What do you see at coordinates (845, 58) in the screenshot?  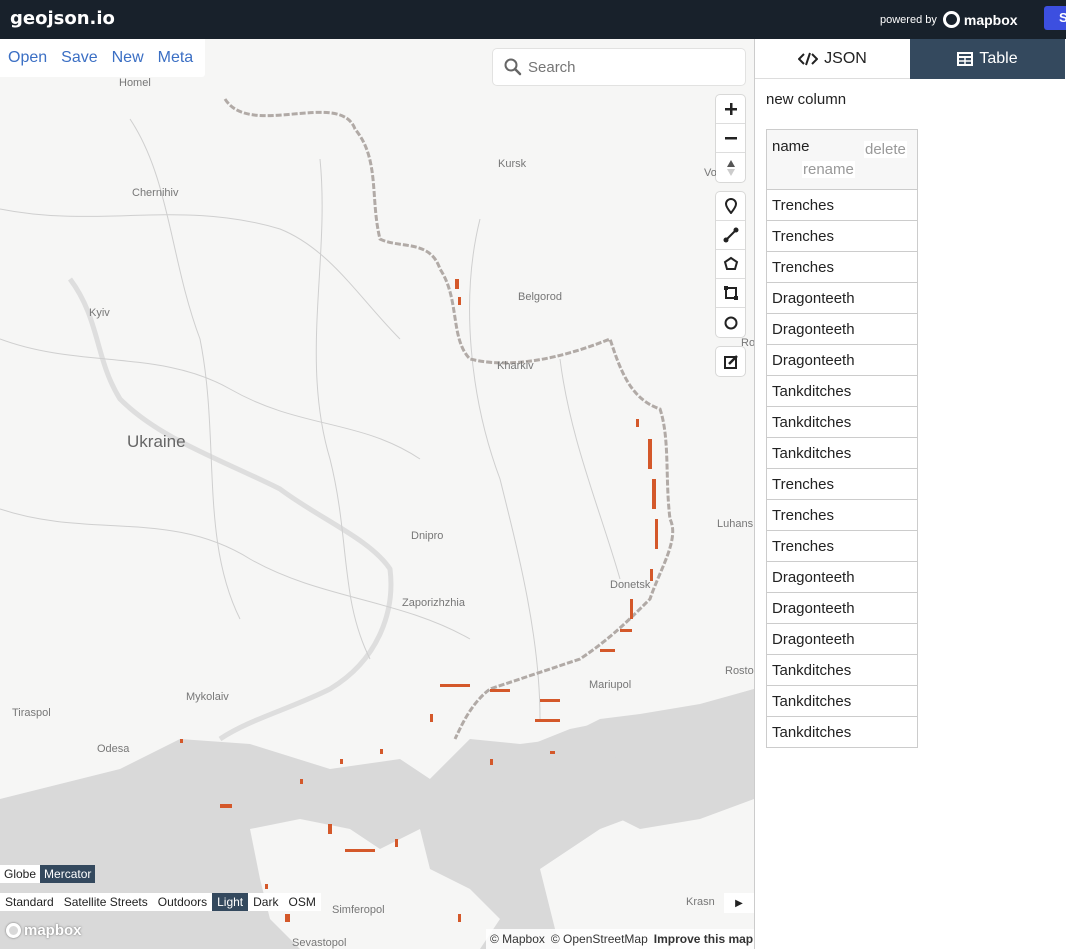 I see `tab-json-label: JSON` at bounding box center [845, 58].